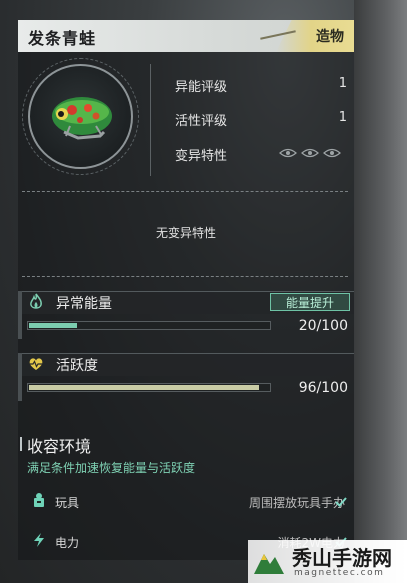 The width and height of the screenshot is (407, 583). I want to click on heartbeat-icon, so click(36, 364).